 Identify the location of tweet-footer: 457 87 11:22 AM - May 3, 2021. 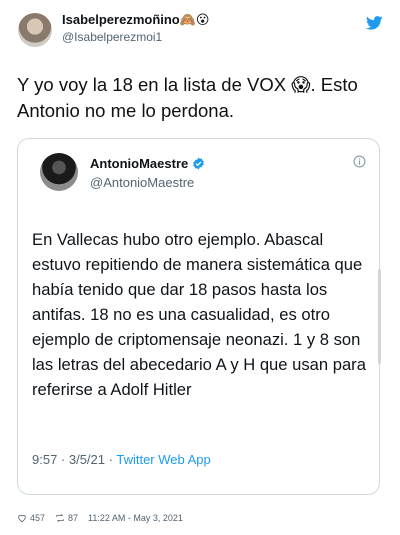
(100, 518).